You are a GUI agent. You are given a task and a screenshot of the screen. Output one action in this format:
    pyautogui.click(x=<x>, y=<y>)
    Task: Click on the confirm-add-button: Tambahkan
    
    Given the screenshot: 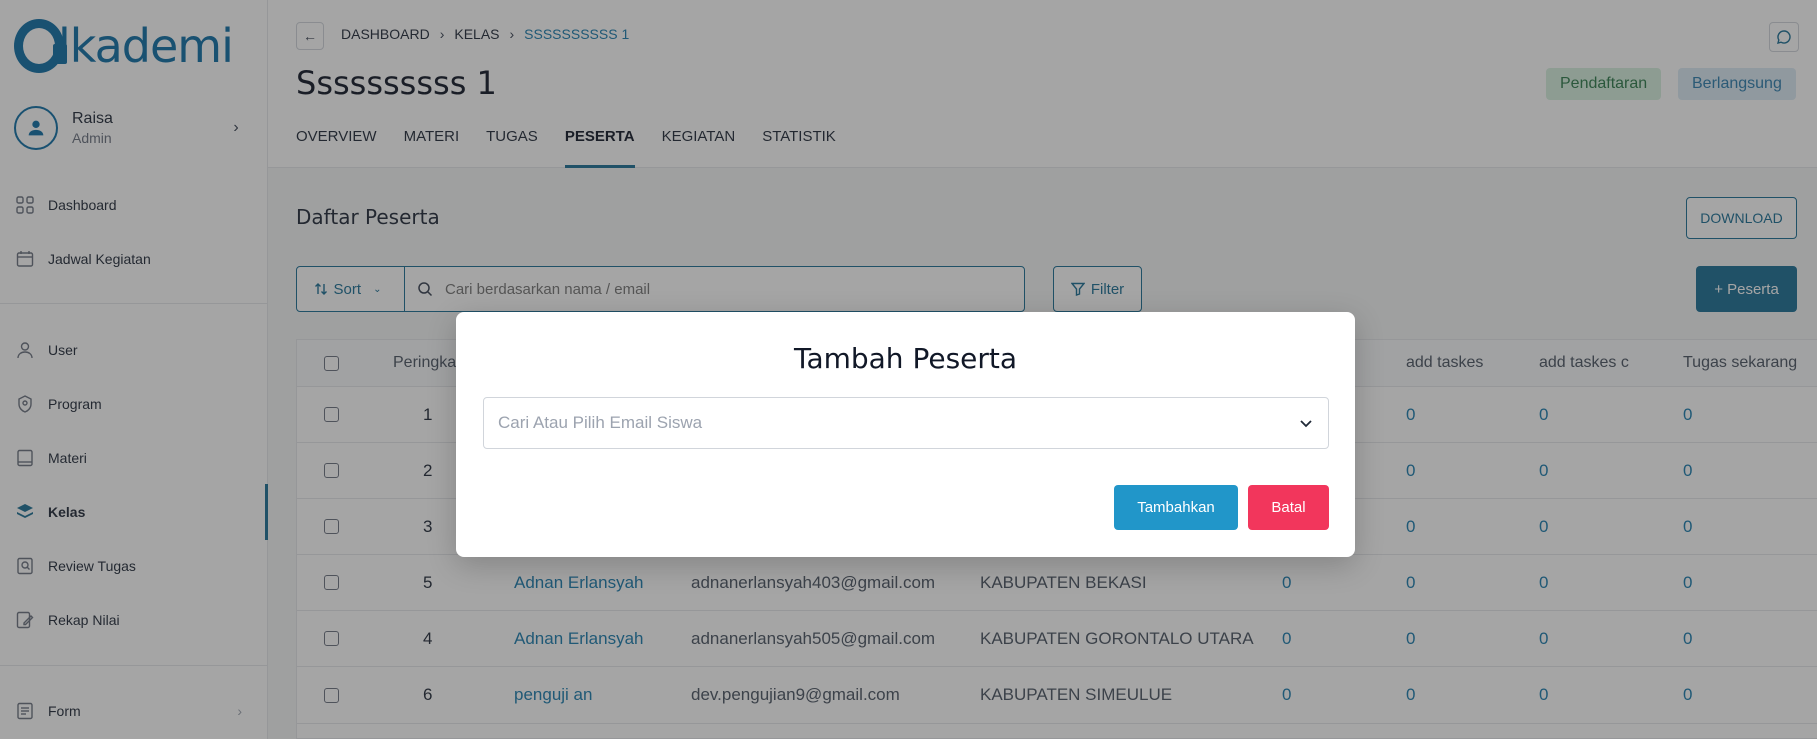 What is the action you would take?
    pyautogui.click(x=1176, y=507)
    